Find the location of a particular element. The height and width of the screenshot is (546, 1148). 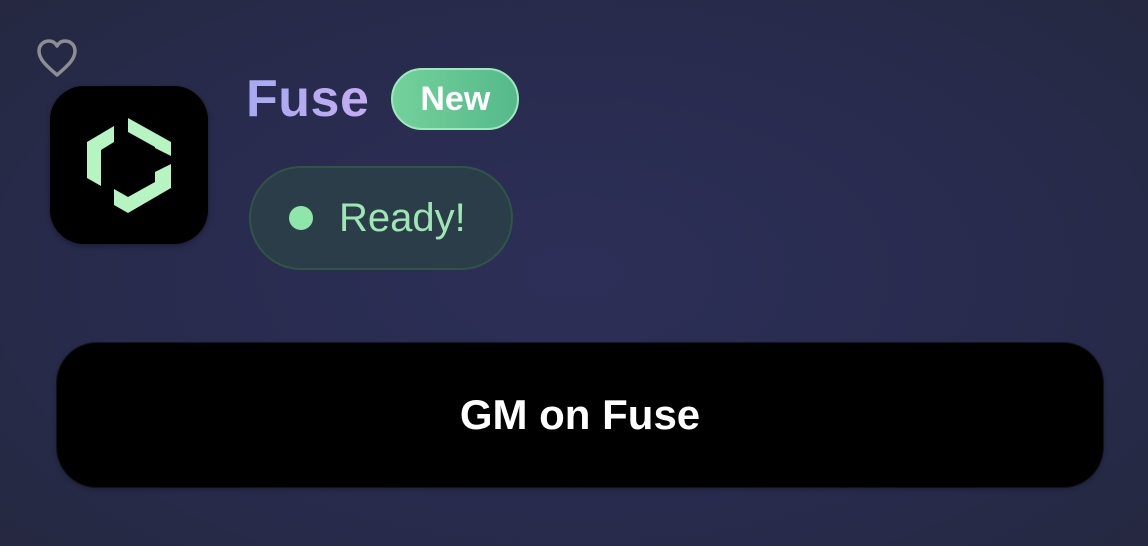

new-badge: New is located at coordinates (455, 99).